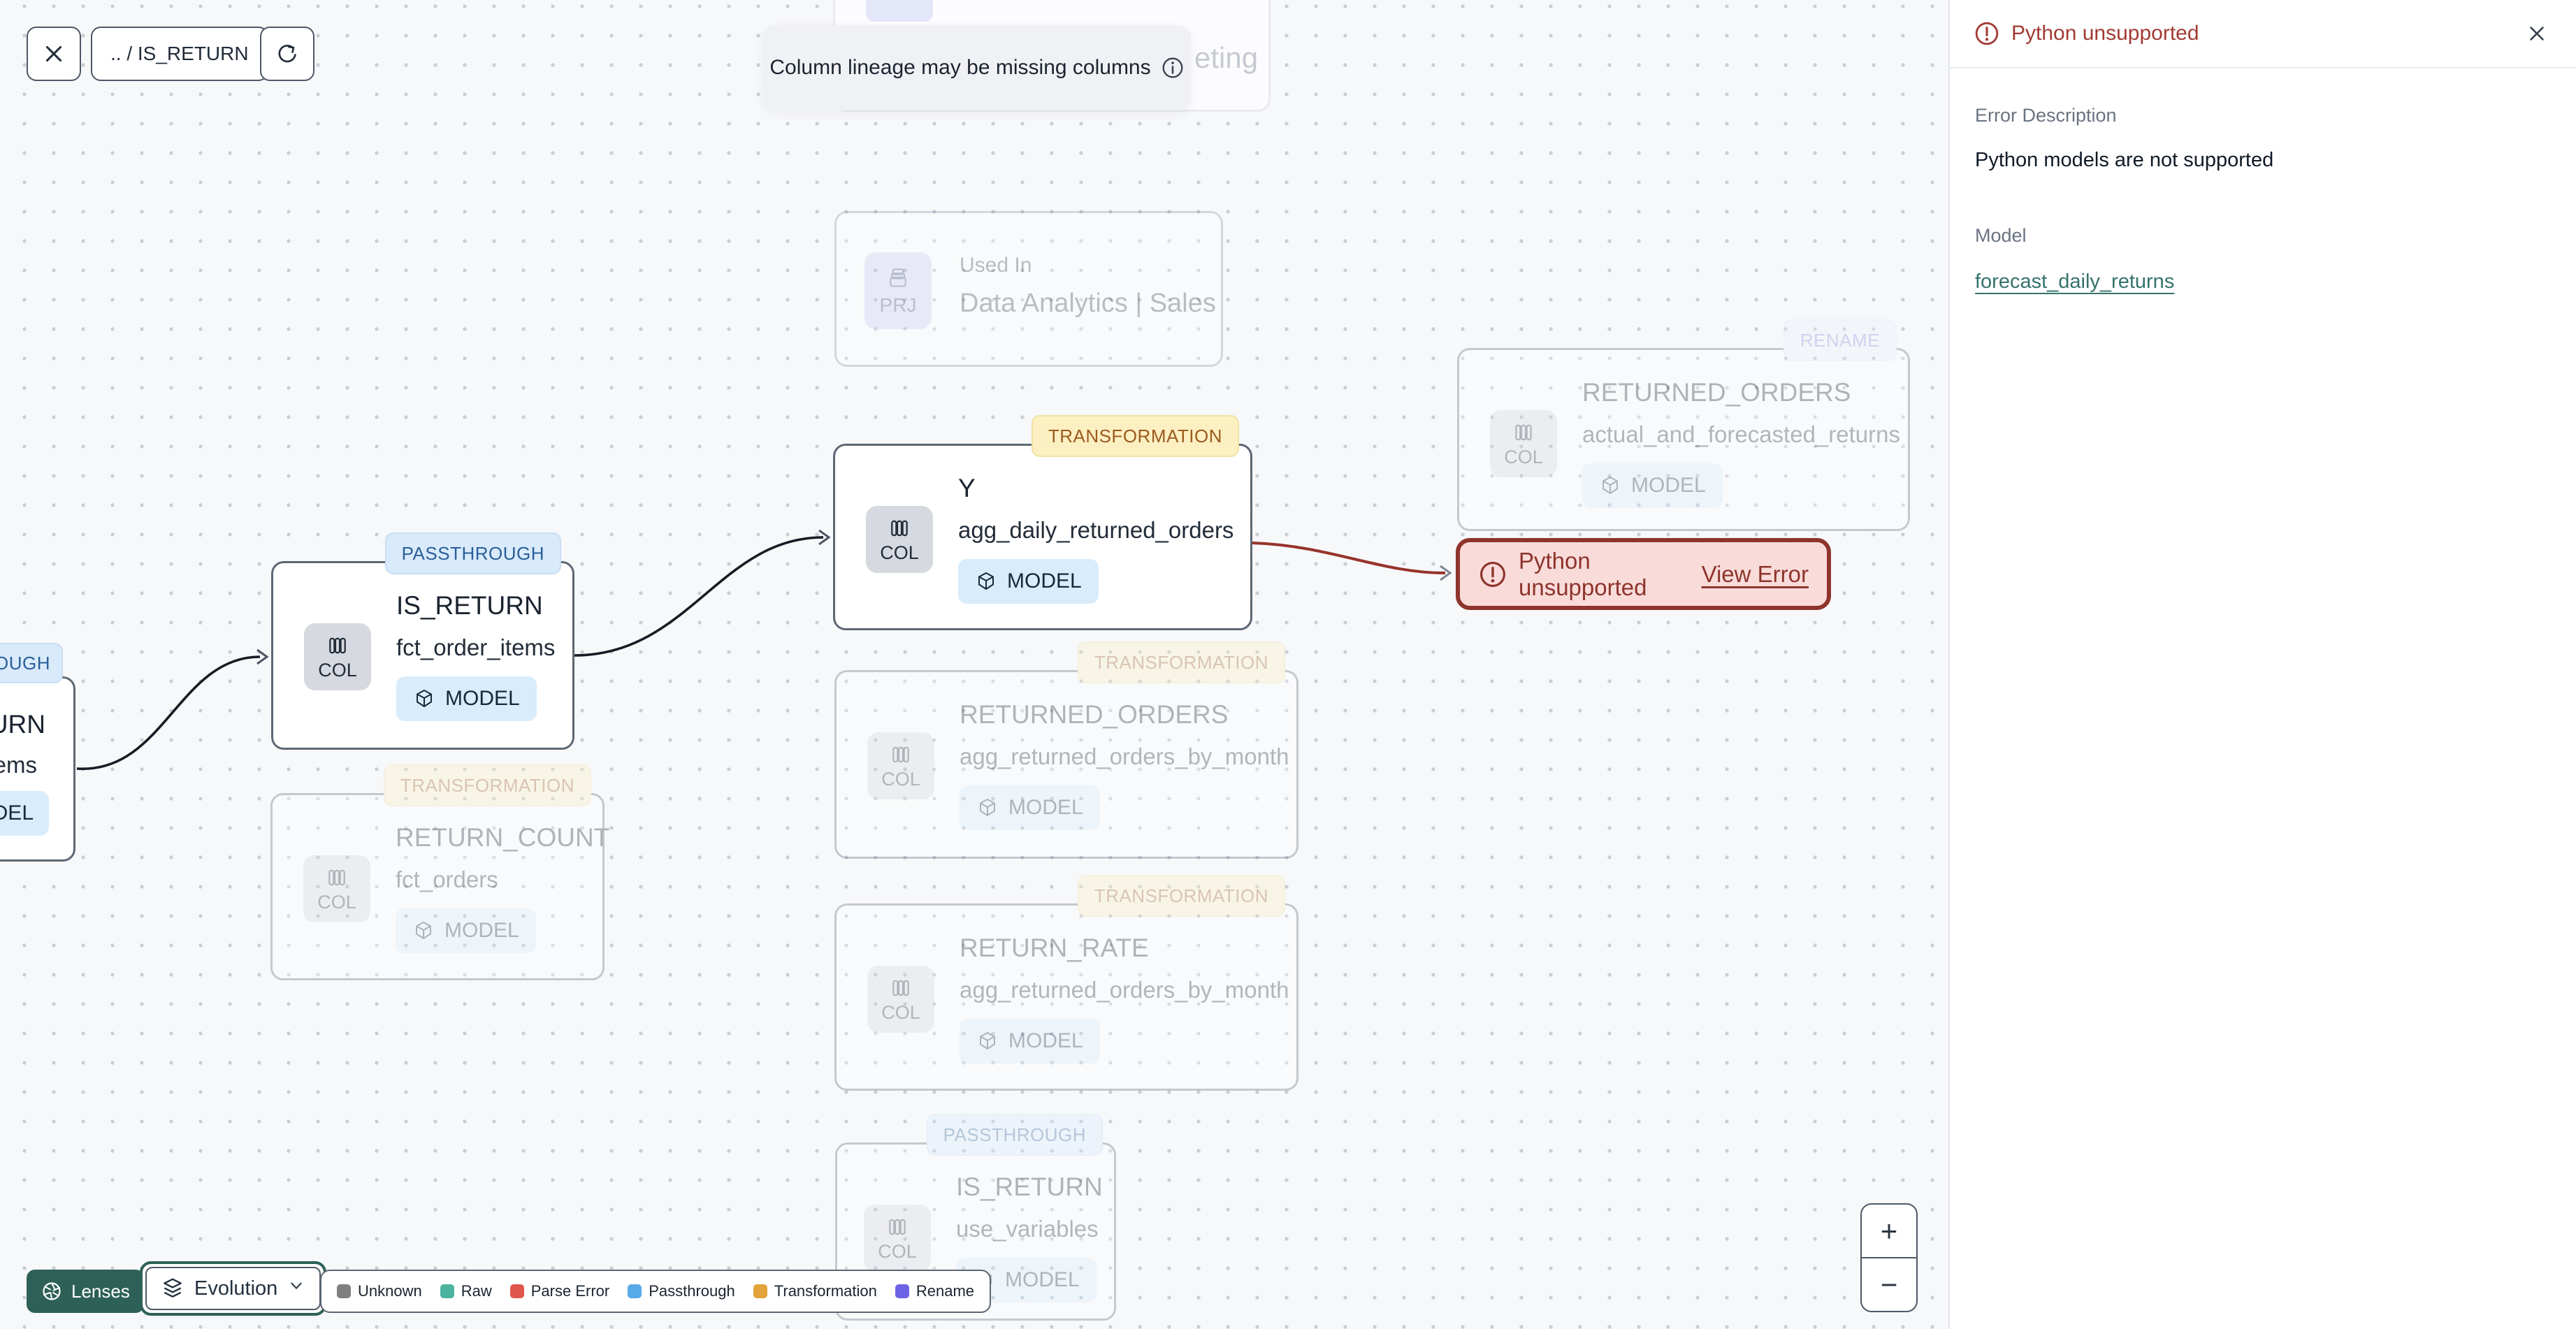 This screenshot has width=2576, height=1329. Describe the element at coordinates (1889, 1284) in the screenshot. I see `zoom-out-button: −` at that location.